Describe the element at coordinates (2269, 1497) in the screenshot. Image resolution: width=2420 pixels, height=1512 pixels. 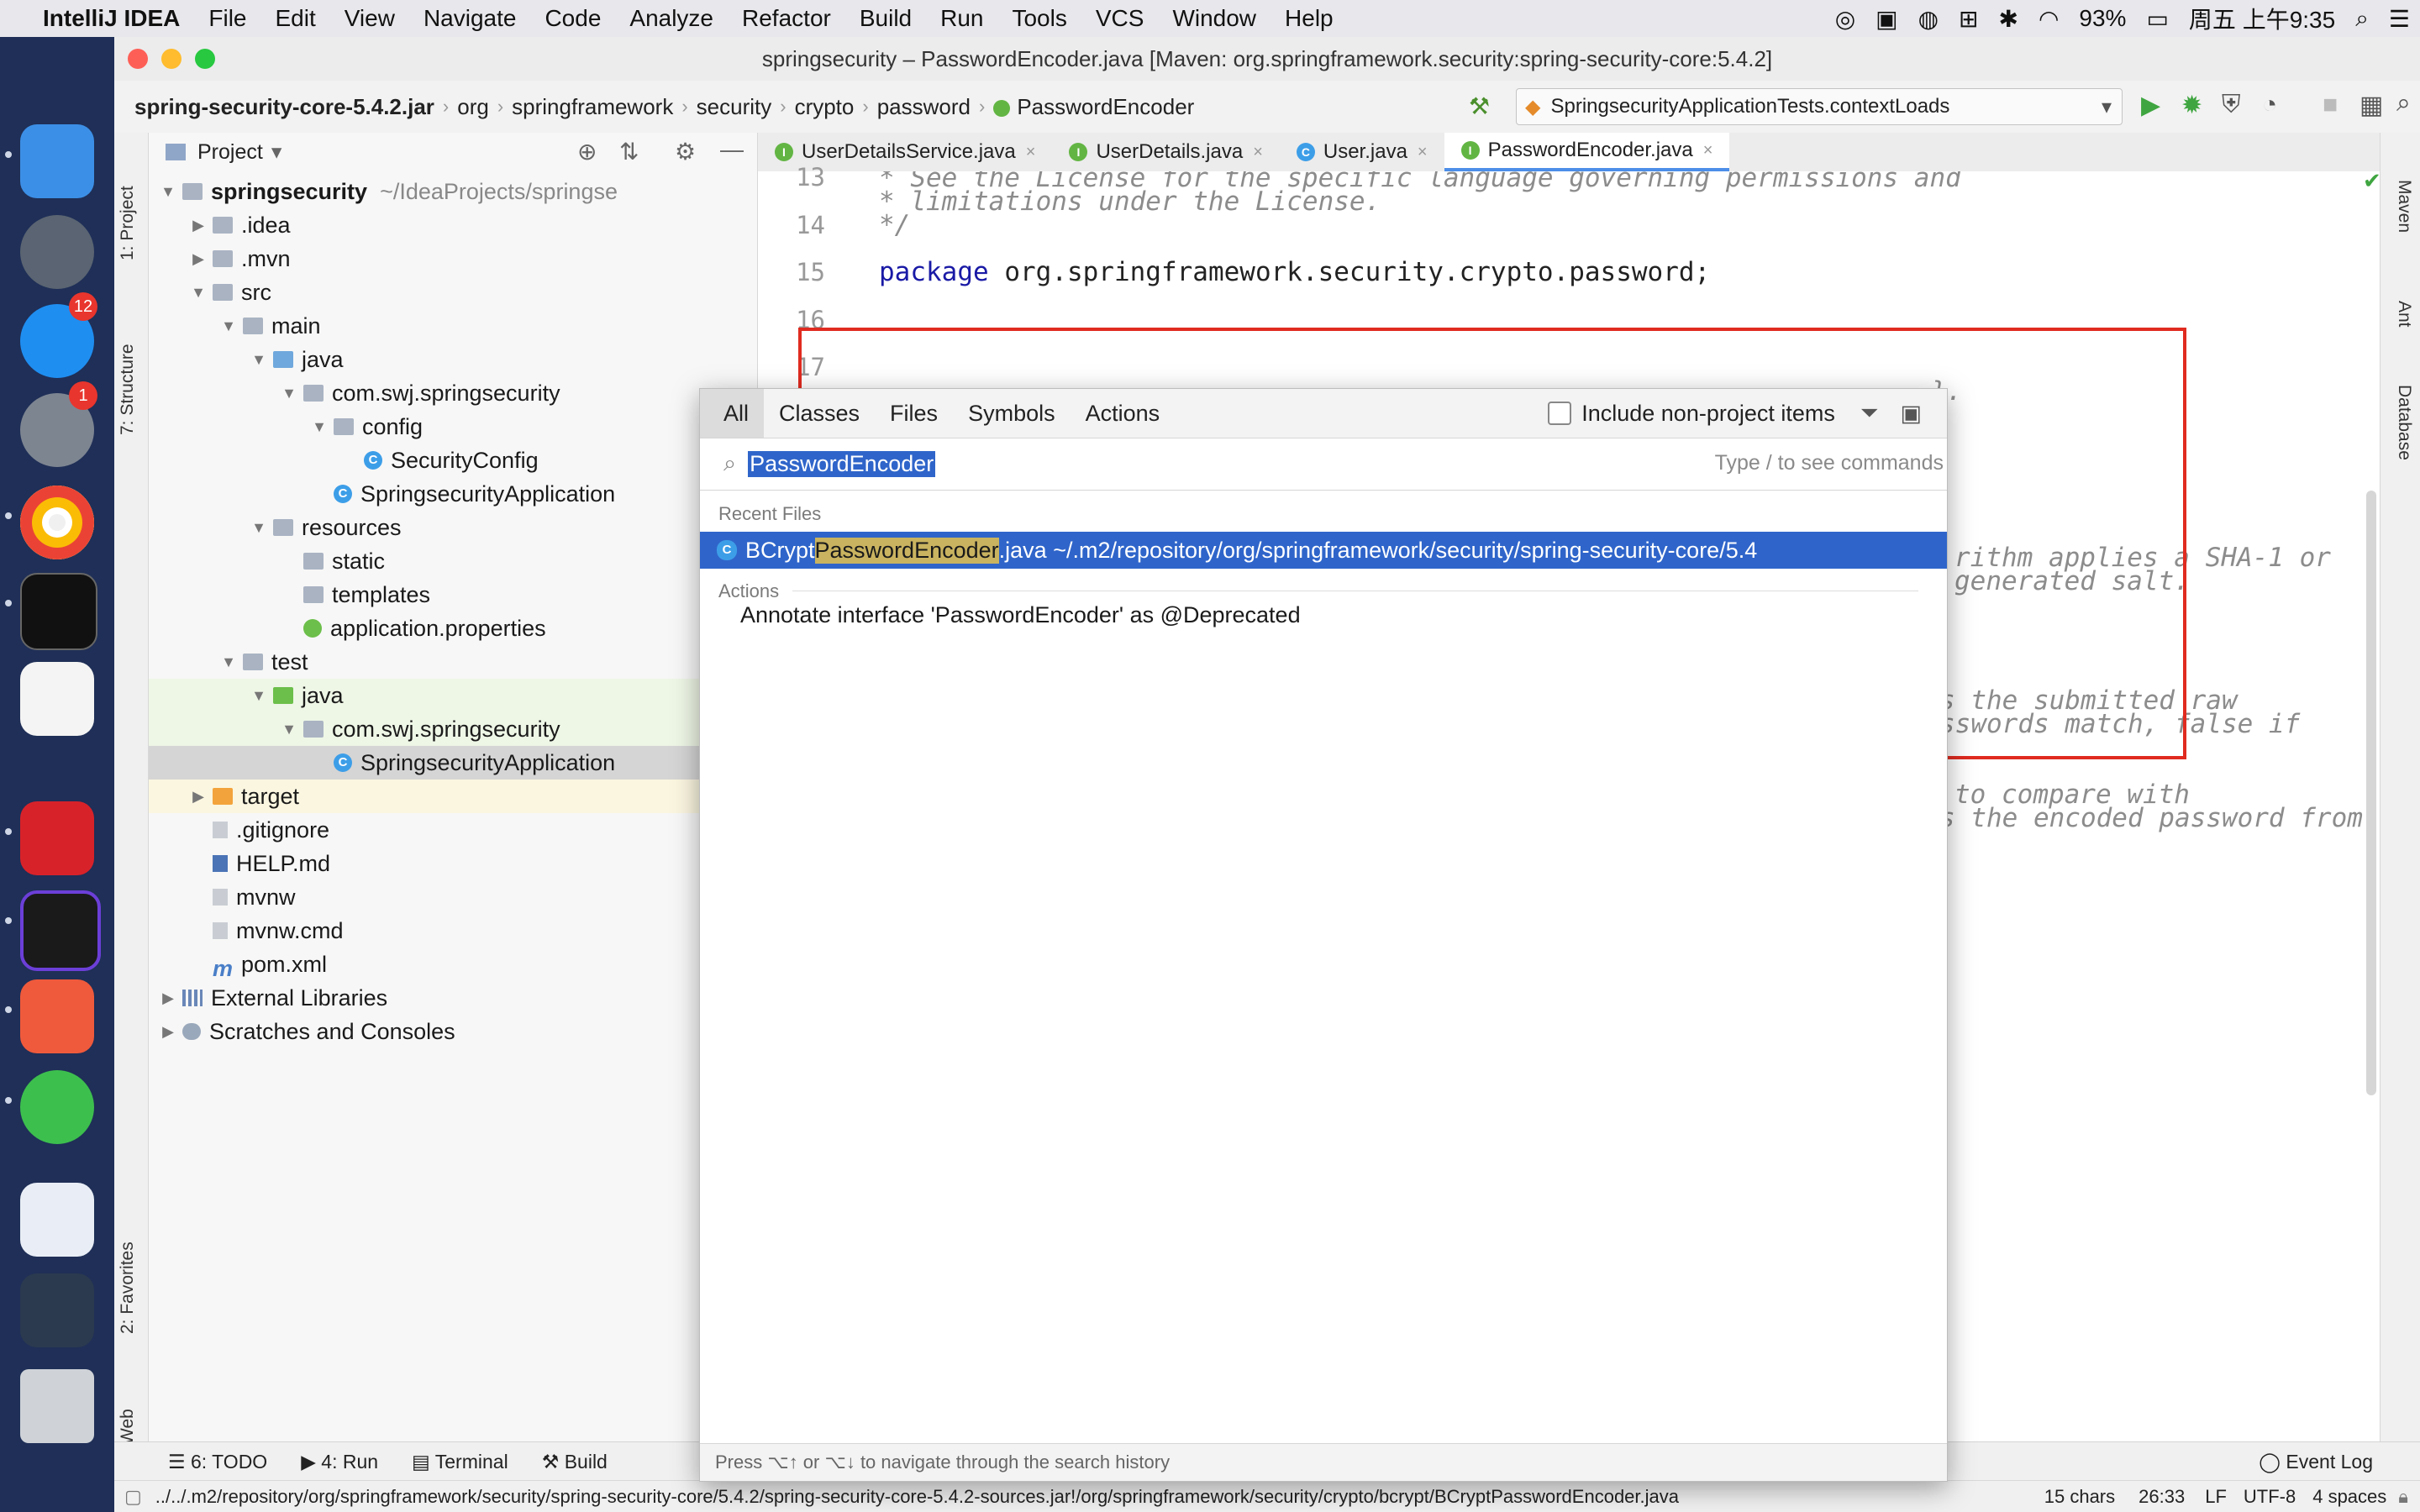
I see `status-encoding: UTF-8` at that location.